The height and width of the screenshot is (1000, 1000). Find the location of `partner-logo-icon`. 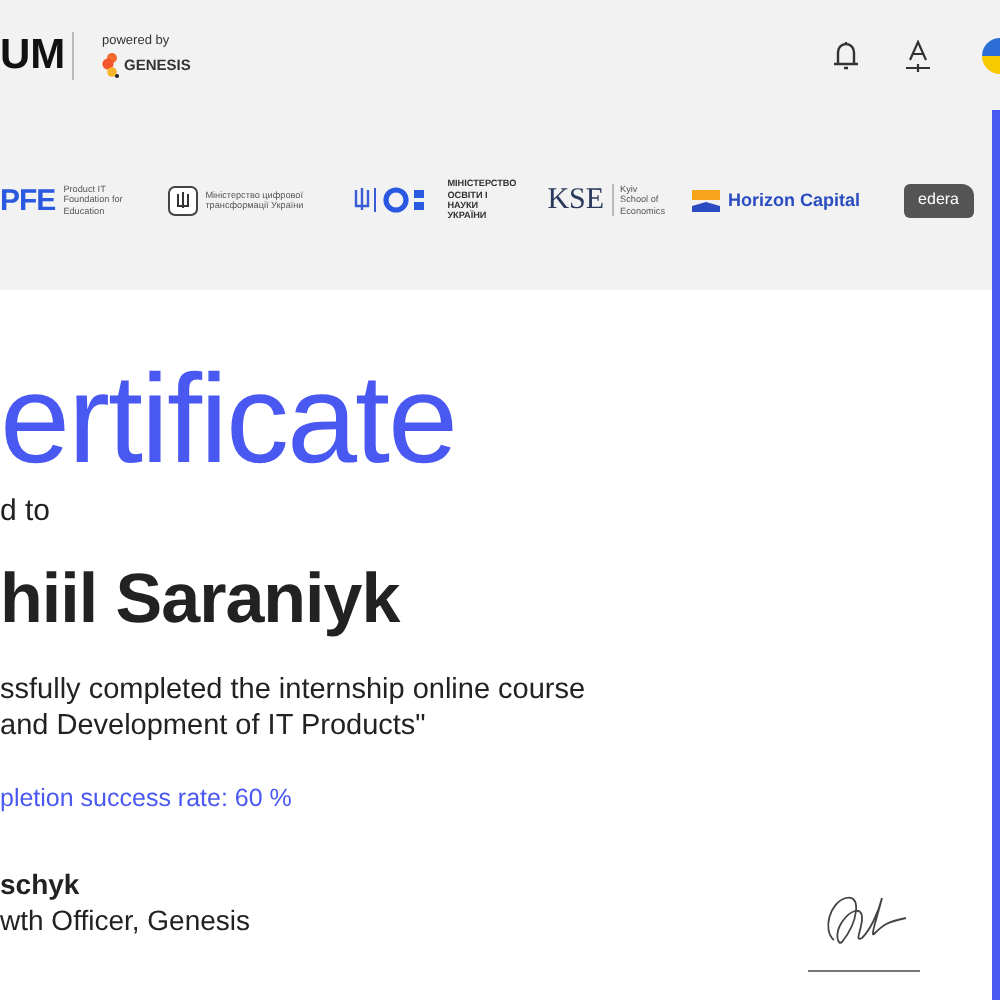

partner-logo-icon is located at coordinates (111, 64).